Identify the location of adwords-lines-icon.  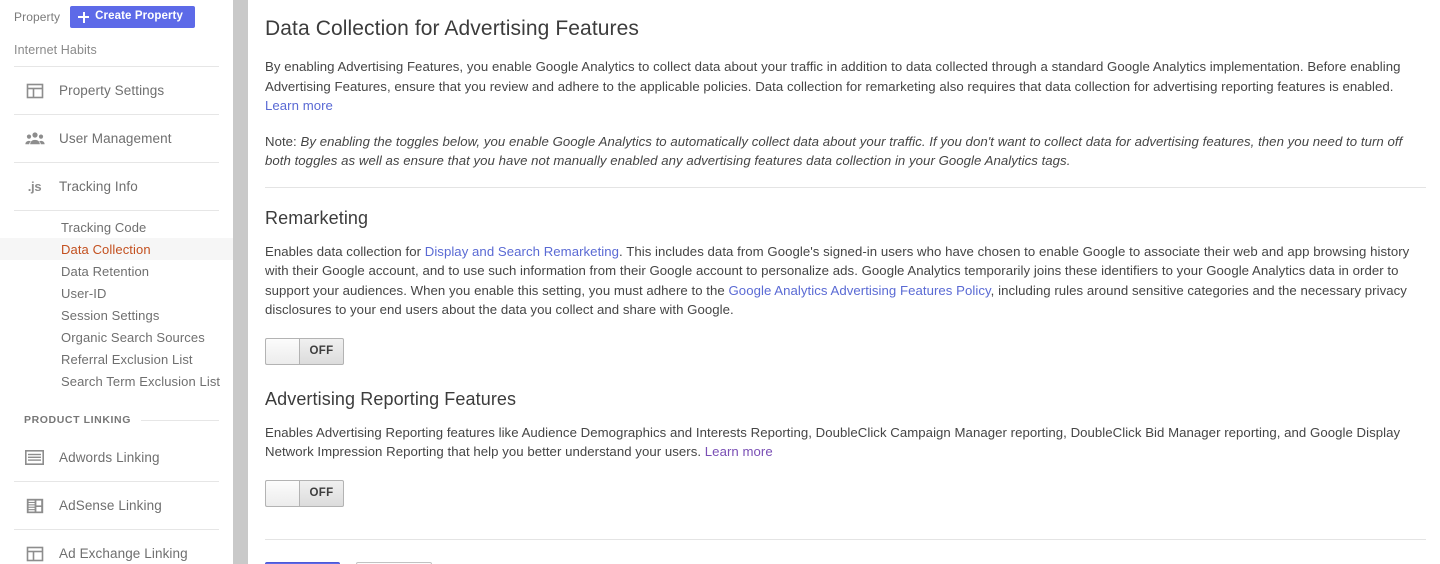
(34, 457).